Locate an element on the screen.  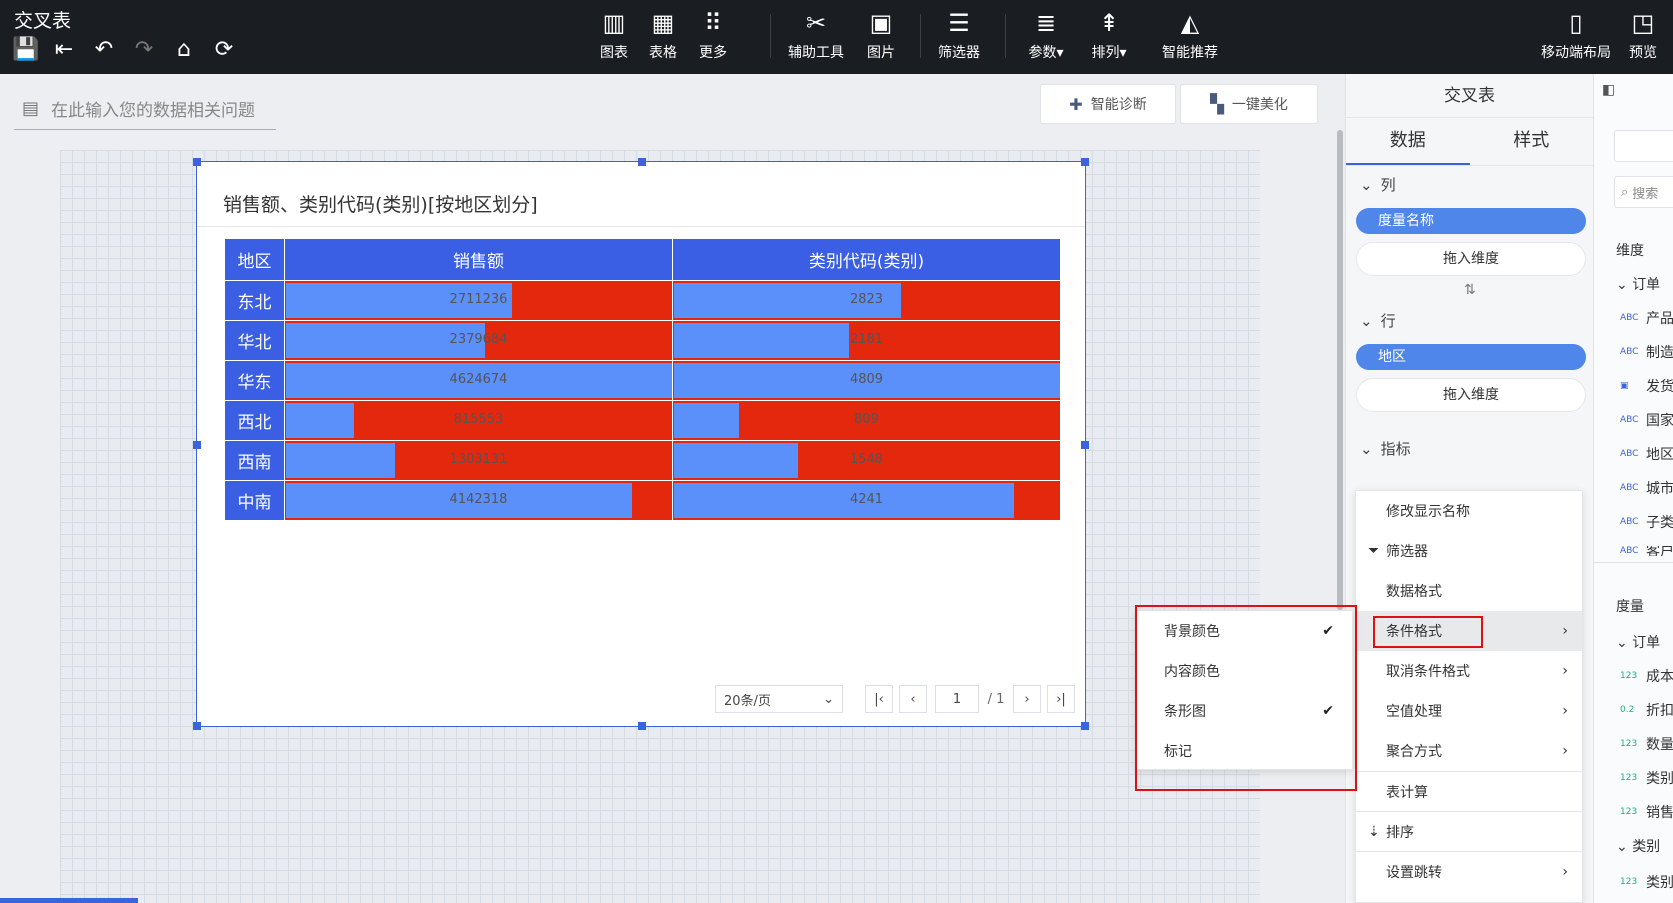
value-cell-code: 809 is located at coordinates (866, 420).